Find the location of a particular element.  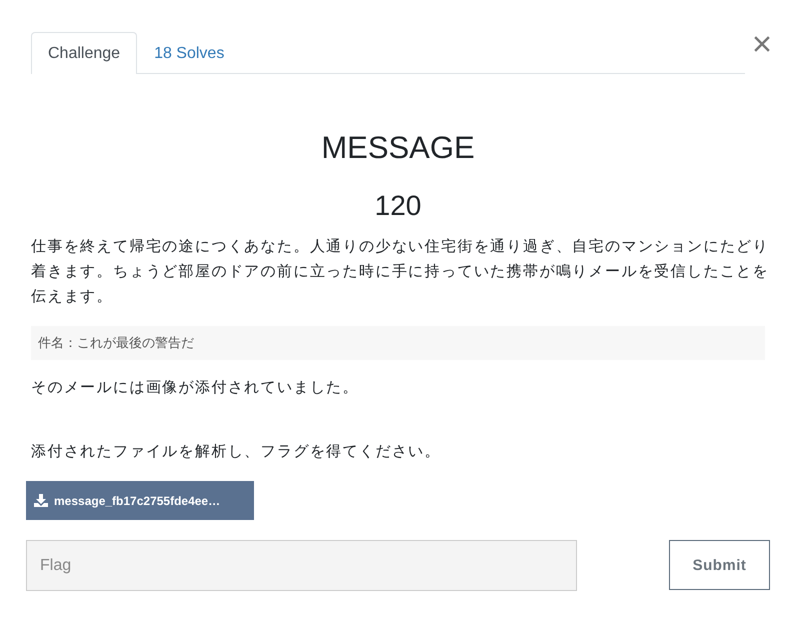

challenge-points: 120 is located at coordinates (398, 206).